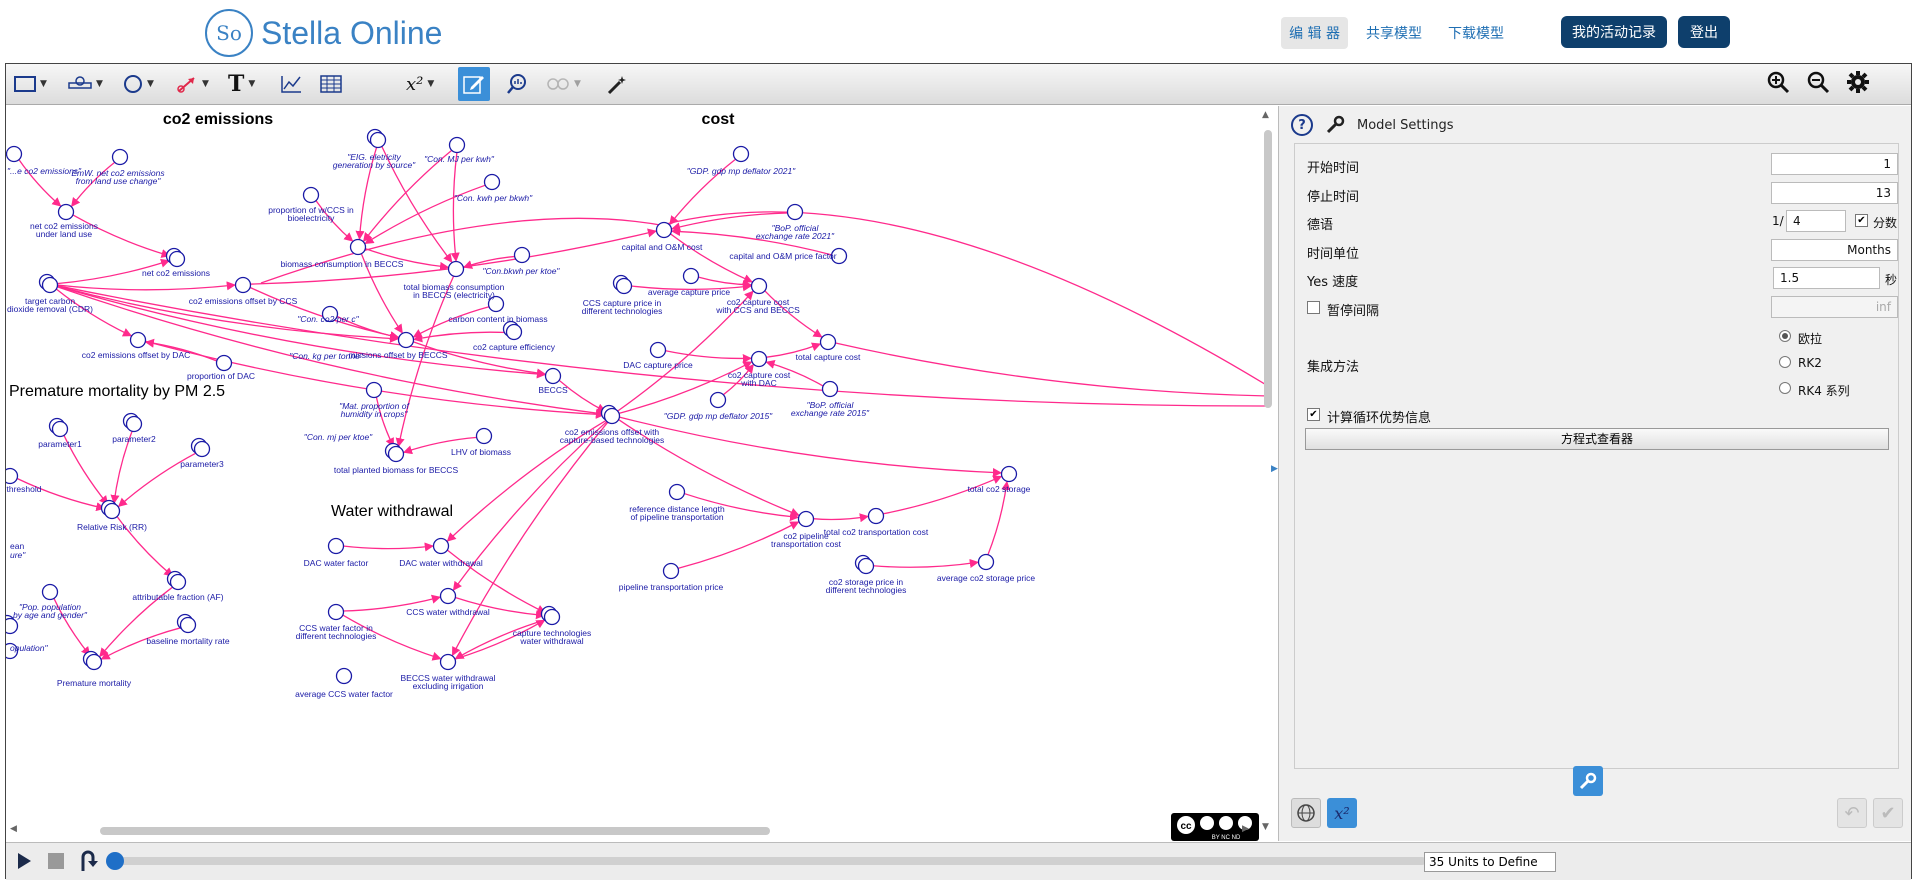  I want to click on logout-button: 登出, so click(1704, 32).